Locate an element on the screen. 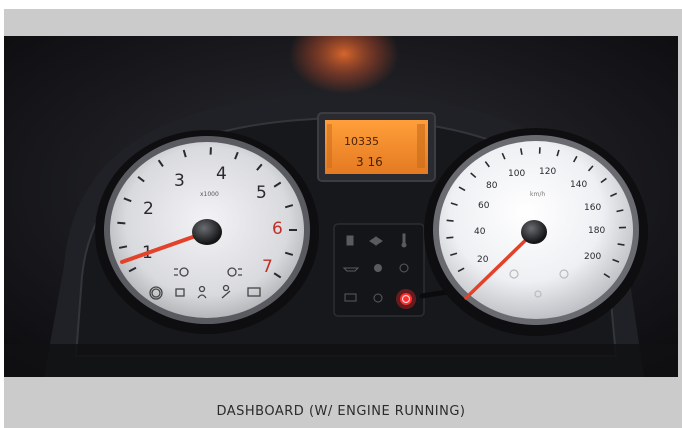  tach-number: 3 is located at coordinates (179, 181).